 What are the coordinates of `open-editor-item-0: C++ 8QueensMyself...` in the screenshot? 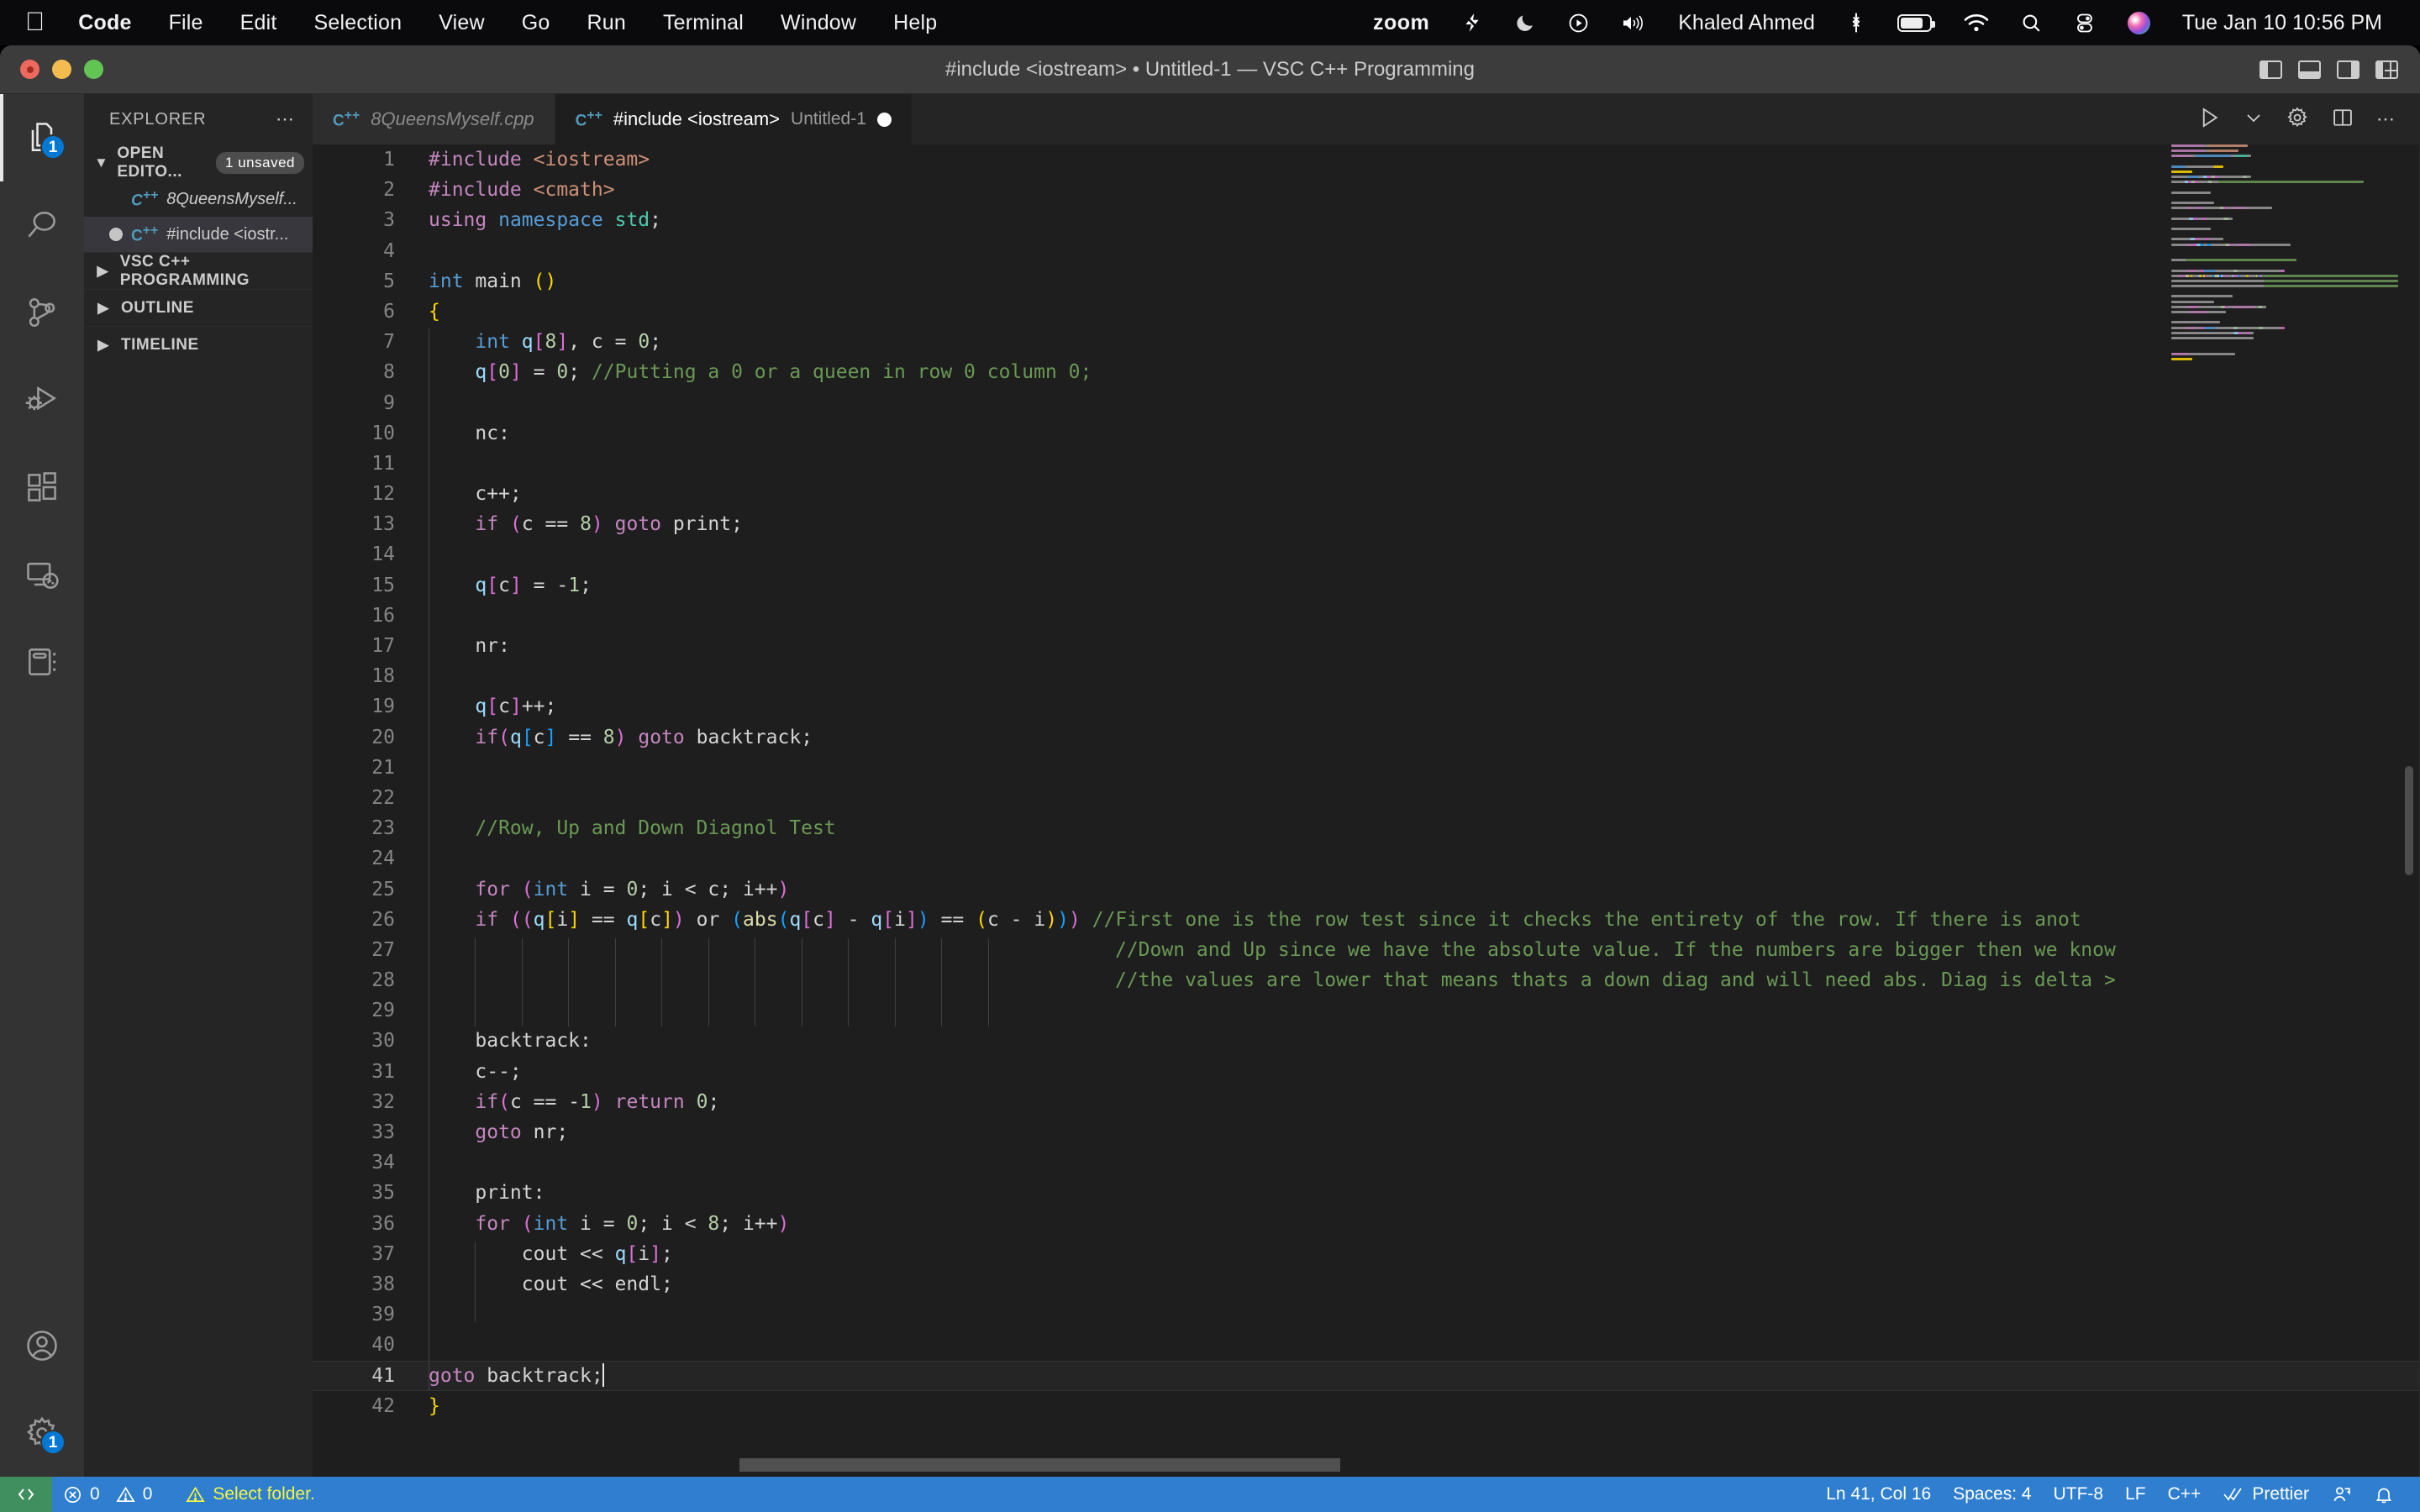 It's located at (199, 199).